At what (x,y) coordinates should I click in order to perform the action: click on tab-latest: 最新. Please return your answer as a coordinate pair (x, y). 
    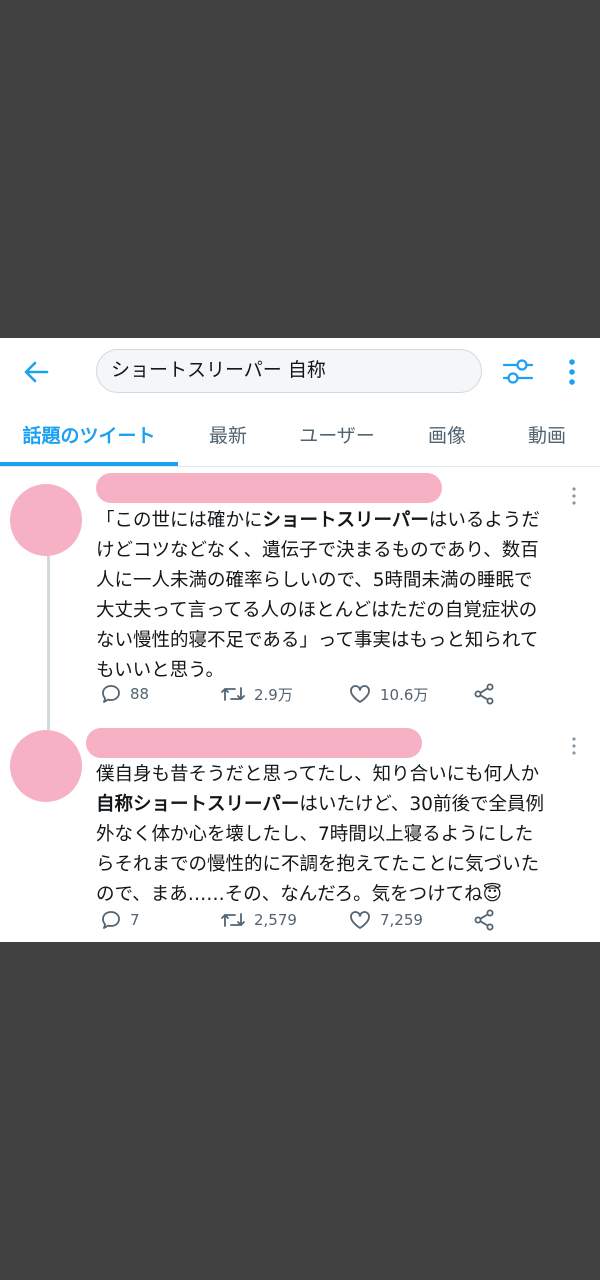
    Looking at the image, I should click on (228, 437).